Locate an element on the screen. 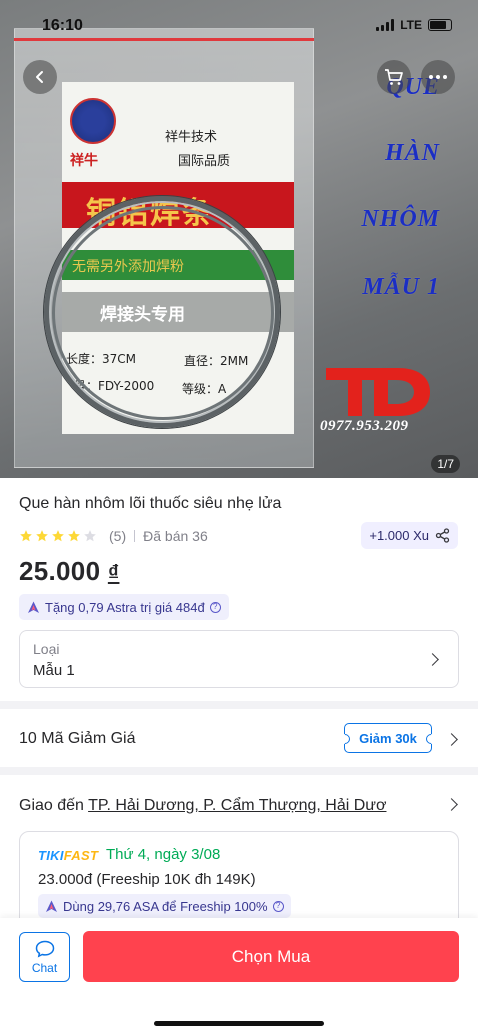  promo-text-line: MẪU 1 is located at coordinates (401, 287).